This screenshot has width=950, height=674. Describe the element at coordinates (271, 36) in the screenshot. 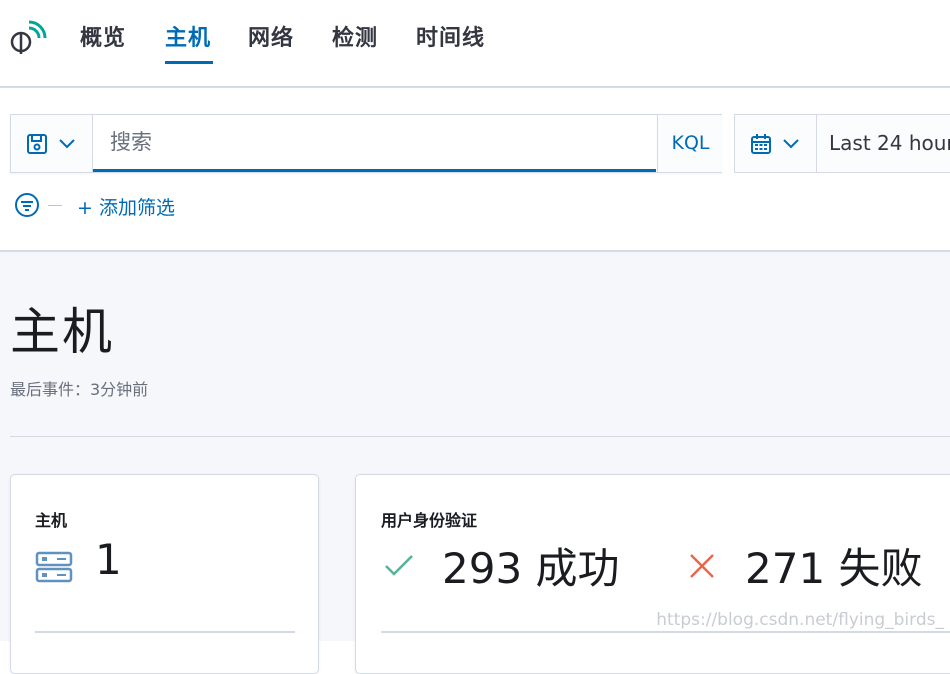

I see `tab-network: 网络` at that location.